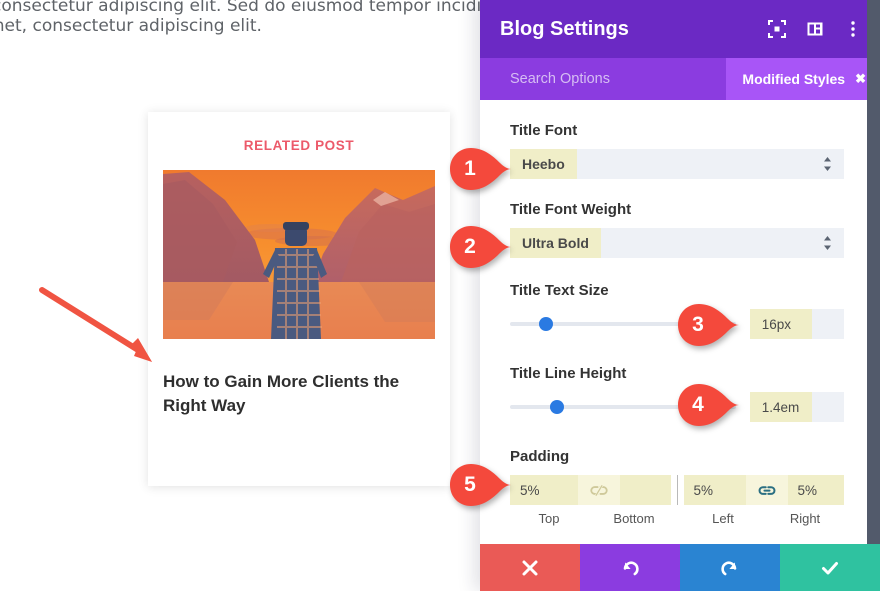  I want to click on post-title-text: How to Gain More Clients the Right Way, so click(294, 394).